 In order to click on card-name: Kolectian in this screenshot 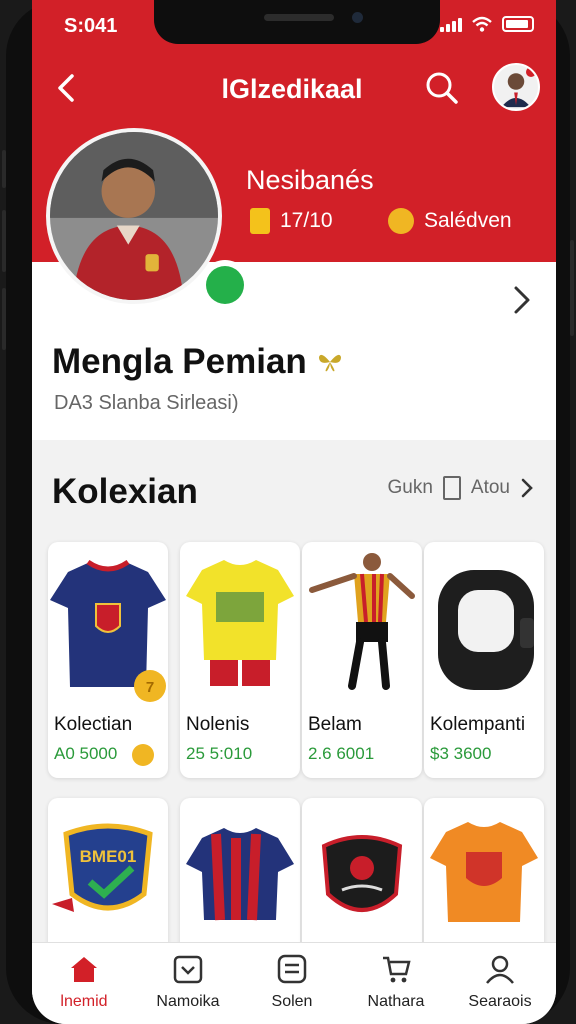, I will do `click(93, 724)`.